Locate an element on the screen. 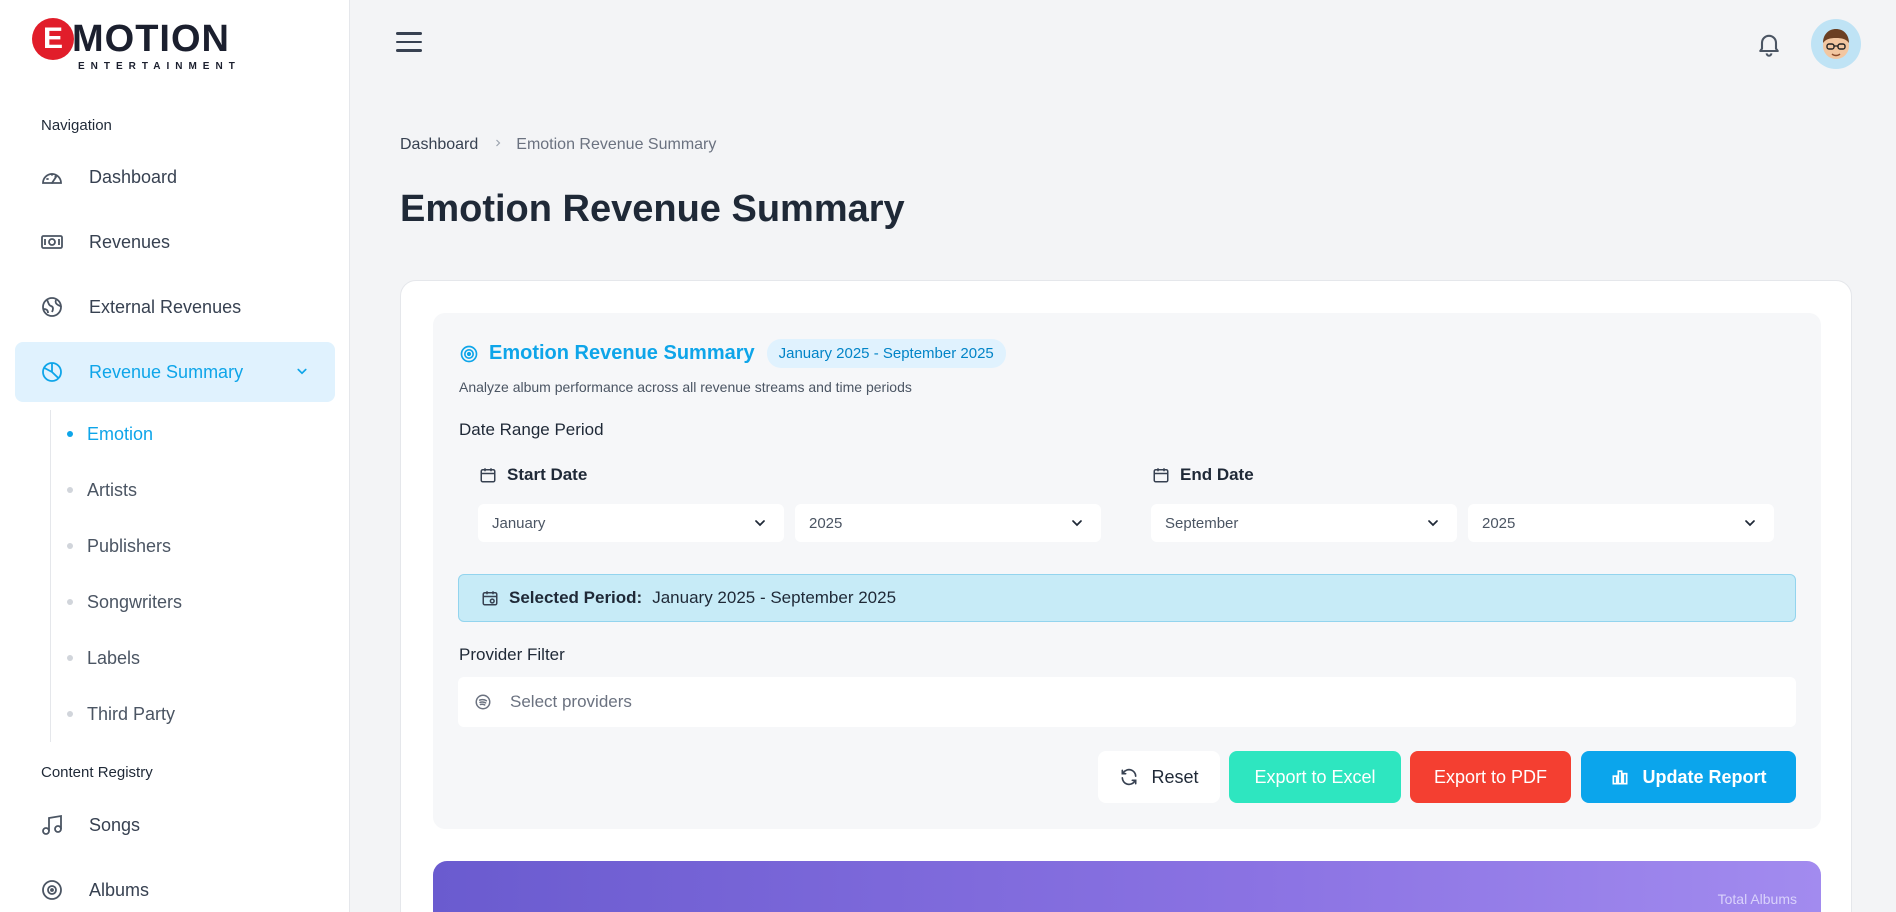 This screenshot has width=1896, height=912. start-date-label: Start Date is located at coordinates (533, 475).